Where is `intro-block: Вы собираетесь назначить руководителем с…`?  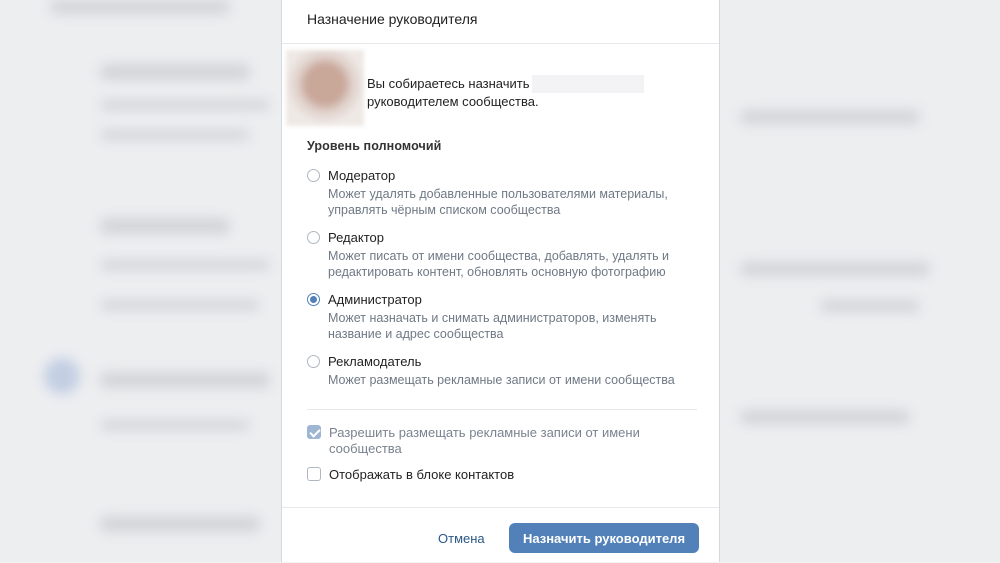
intro-block: Вы собираетесь назначить руководителем с… is located at coordinates (500, 85).